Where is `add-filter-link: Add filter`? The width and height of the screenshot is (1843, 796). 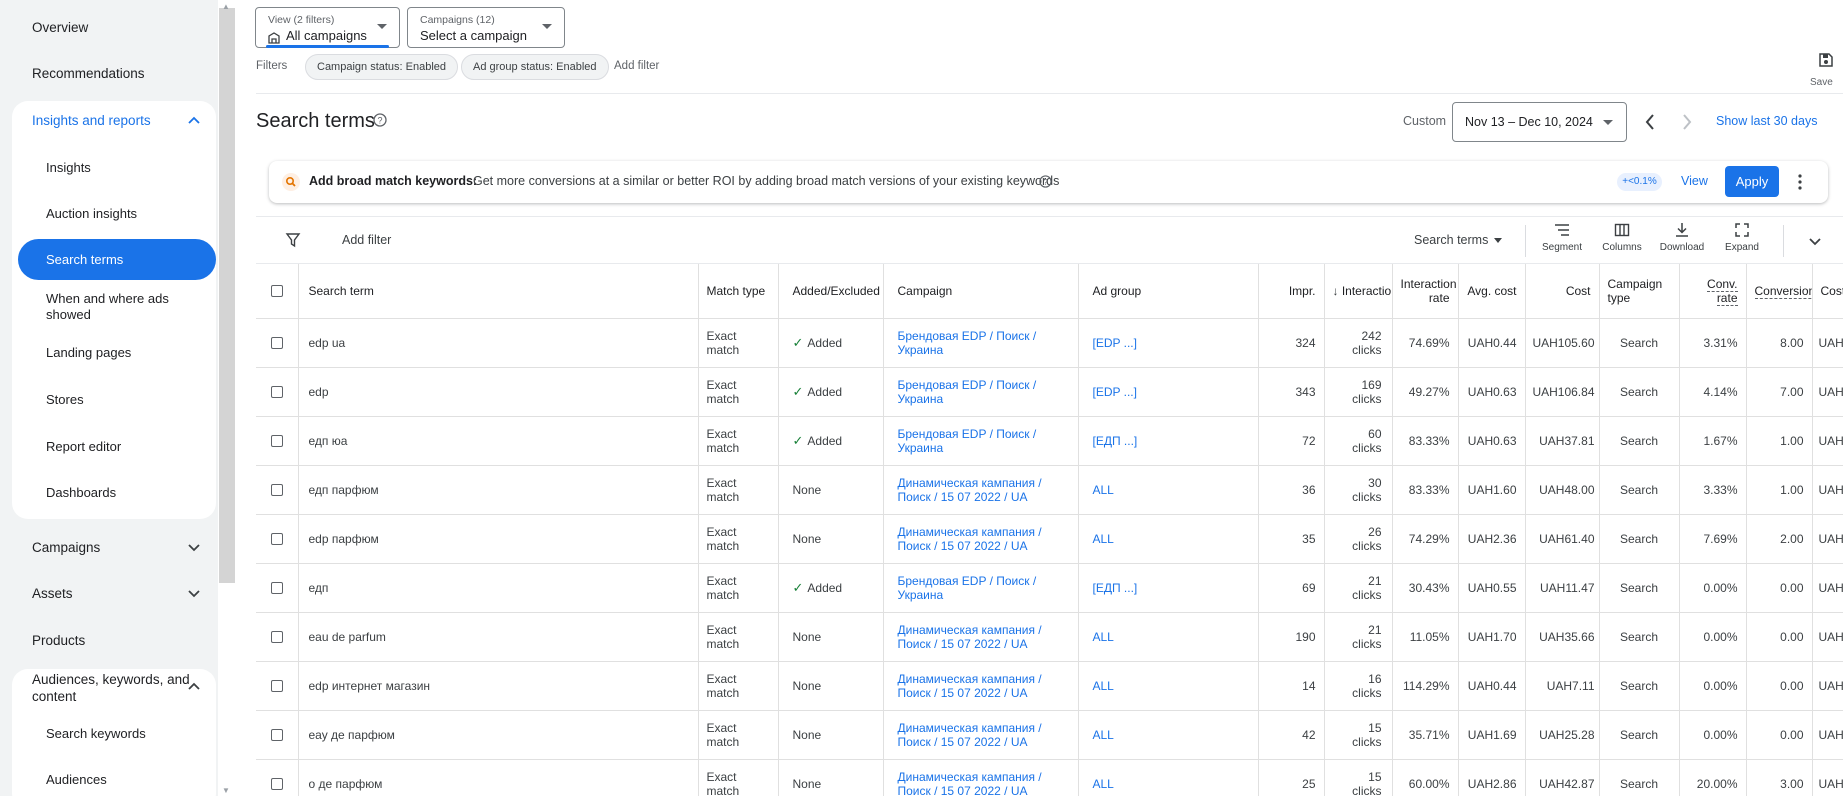
add-filter-link: Add filter is located at coordinates (636, 66).